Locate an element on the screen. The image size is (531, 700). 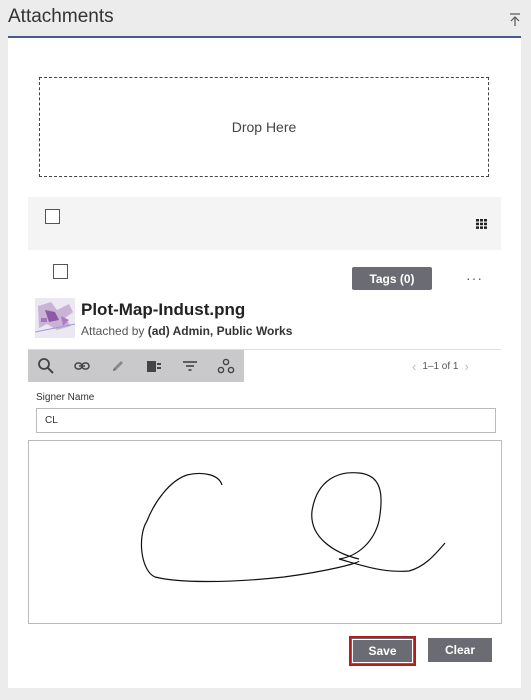
edit-tool-button is located at coordinates (118, 366).